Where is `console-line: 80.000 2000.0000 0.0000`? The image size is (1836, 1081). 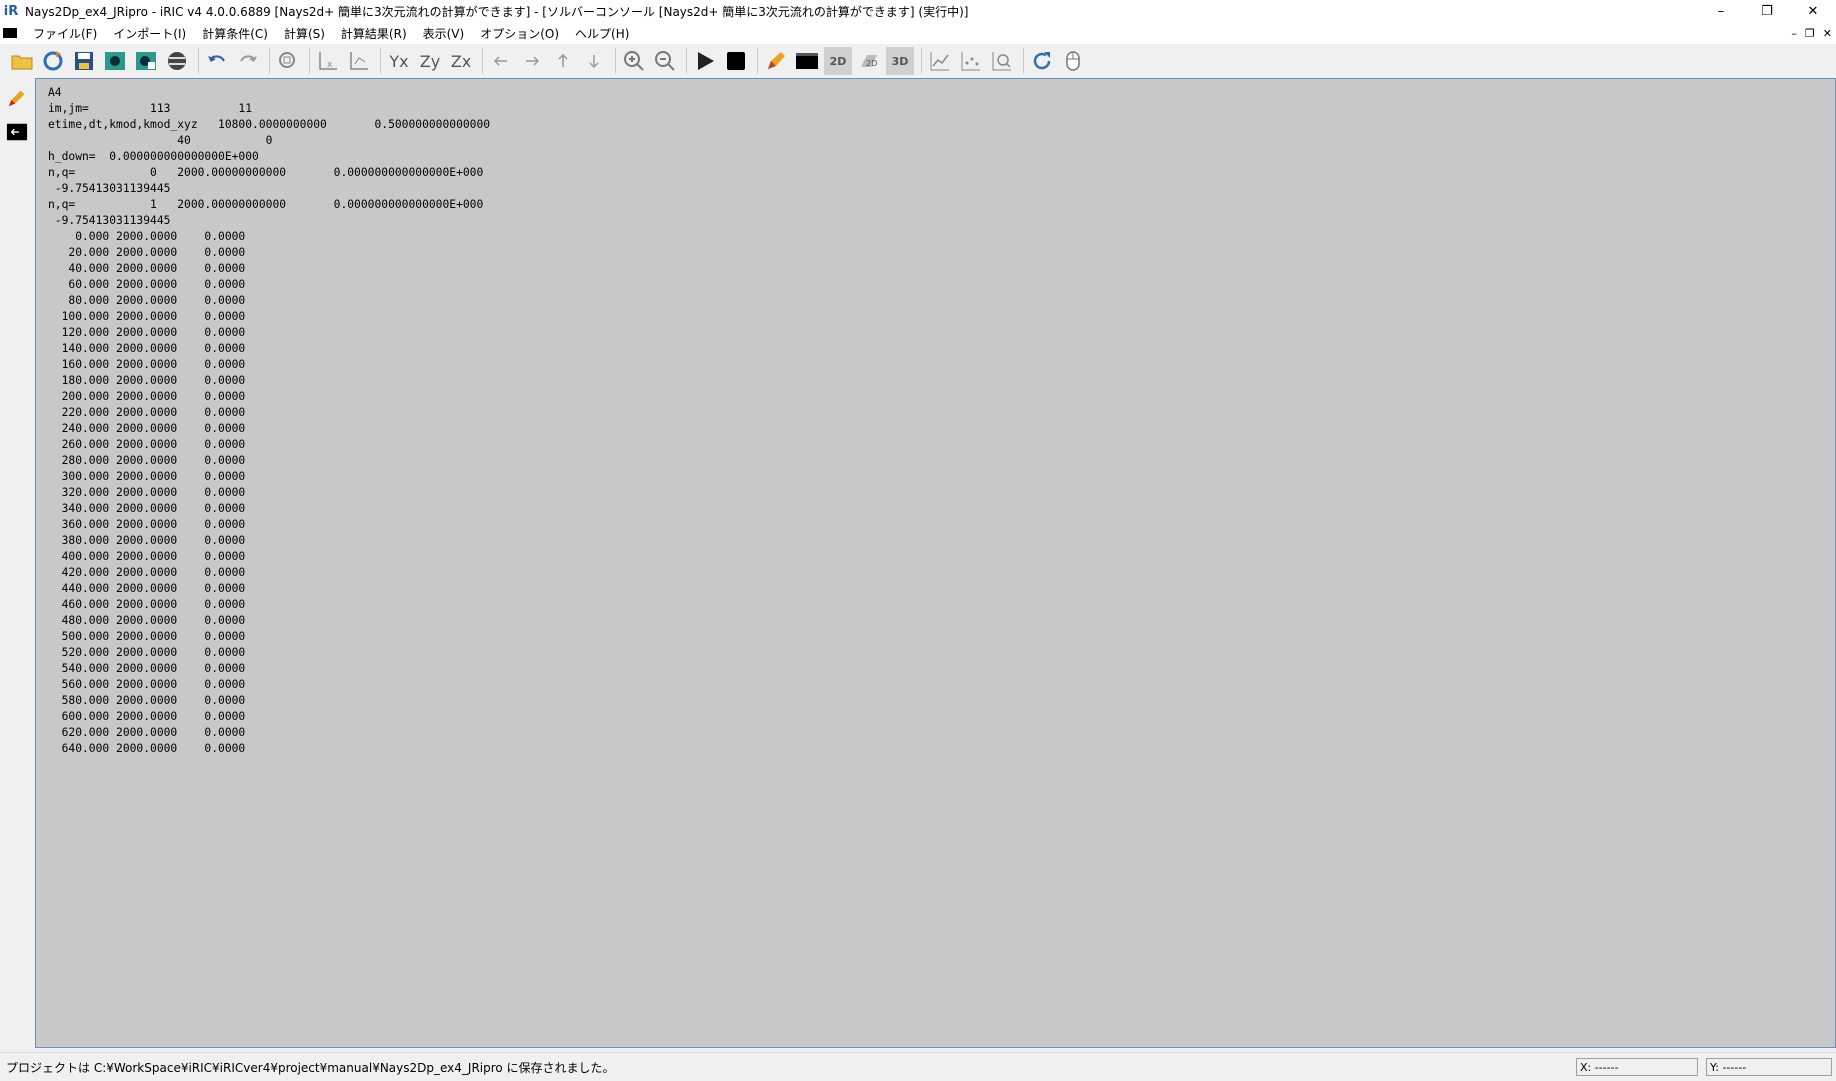
console-line: 80.000 2000.0000 0.0000 is located at coordinates (147, 300).